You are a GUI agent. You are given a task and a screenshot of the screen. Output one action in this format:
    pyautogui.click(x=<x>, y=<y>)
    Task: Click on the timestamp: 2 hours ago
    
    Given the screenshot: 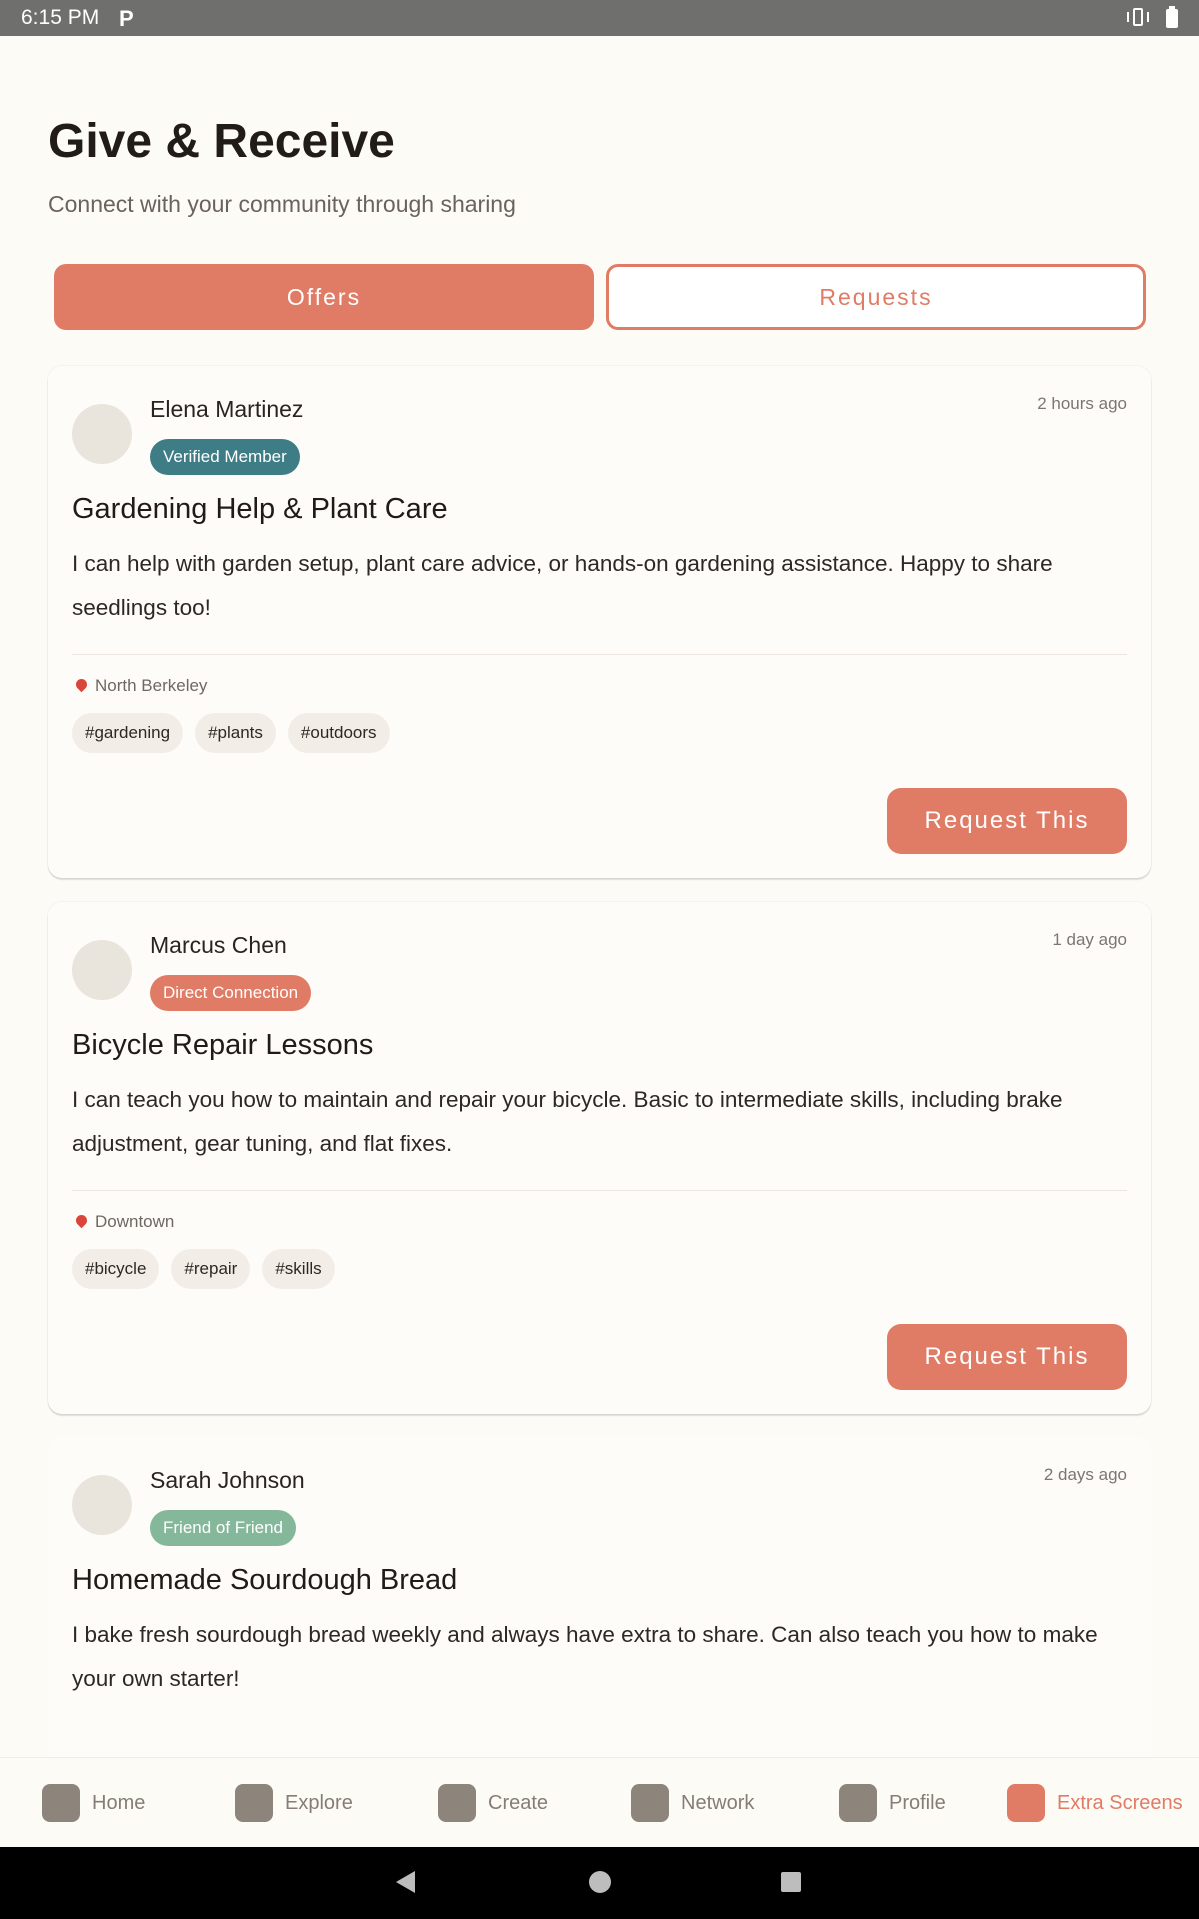 What is the action you would take?
    pyautogui.click(x=1082, y=403)
    